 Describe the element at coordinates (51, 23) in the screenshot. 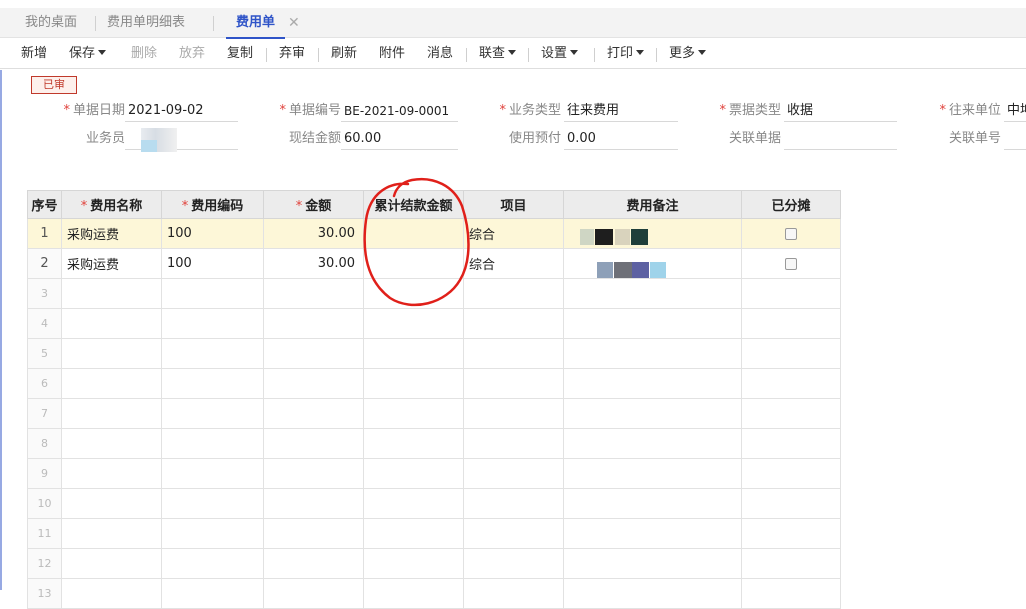

I see `tab-my-desktop: 我的桌面` at that location.